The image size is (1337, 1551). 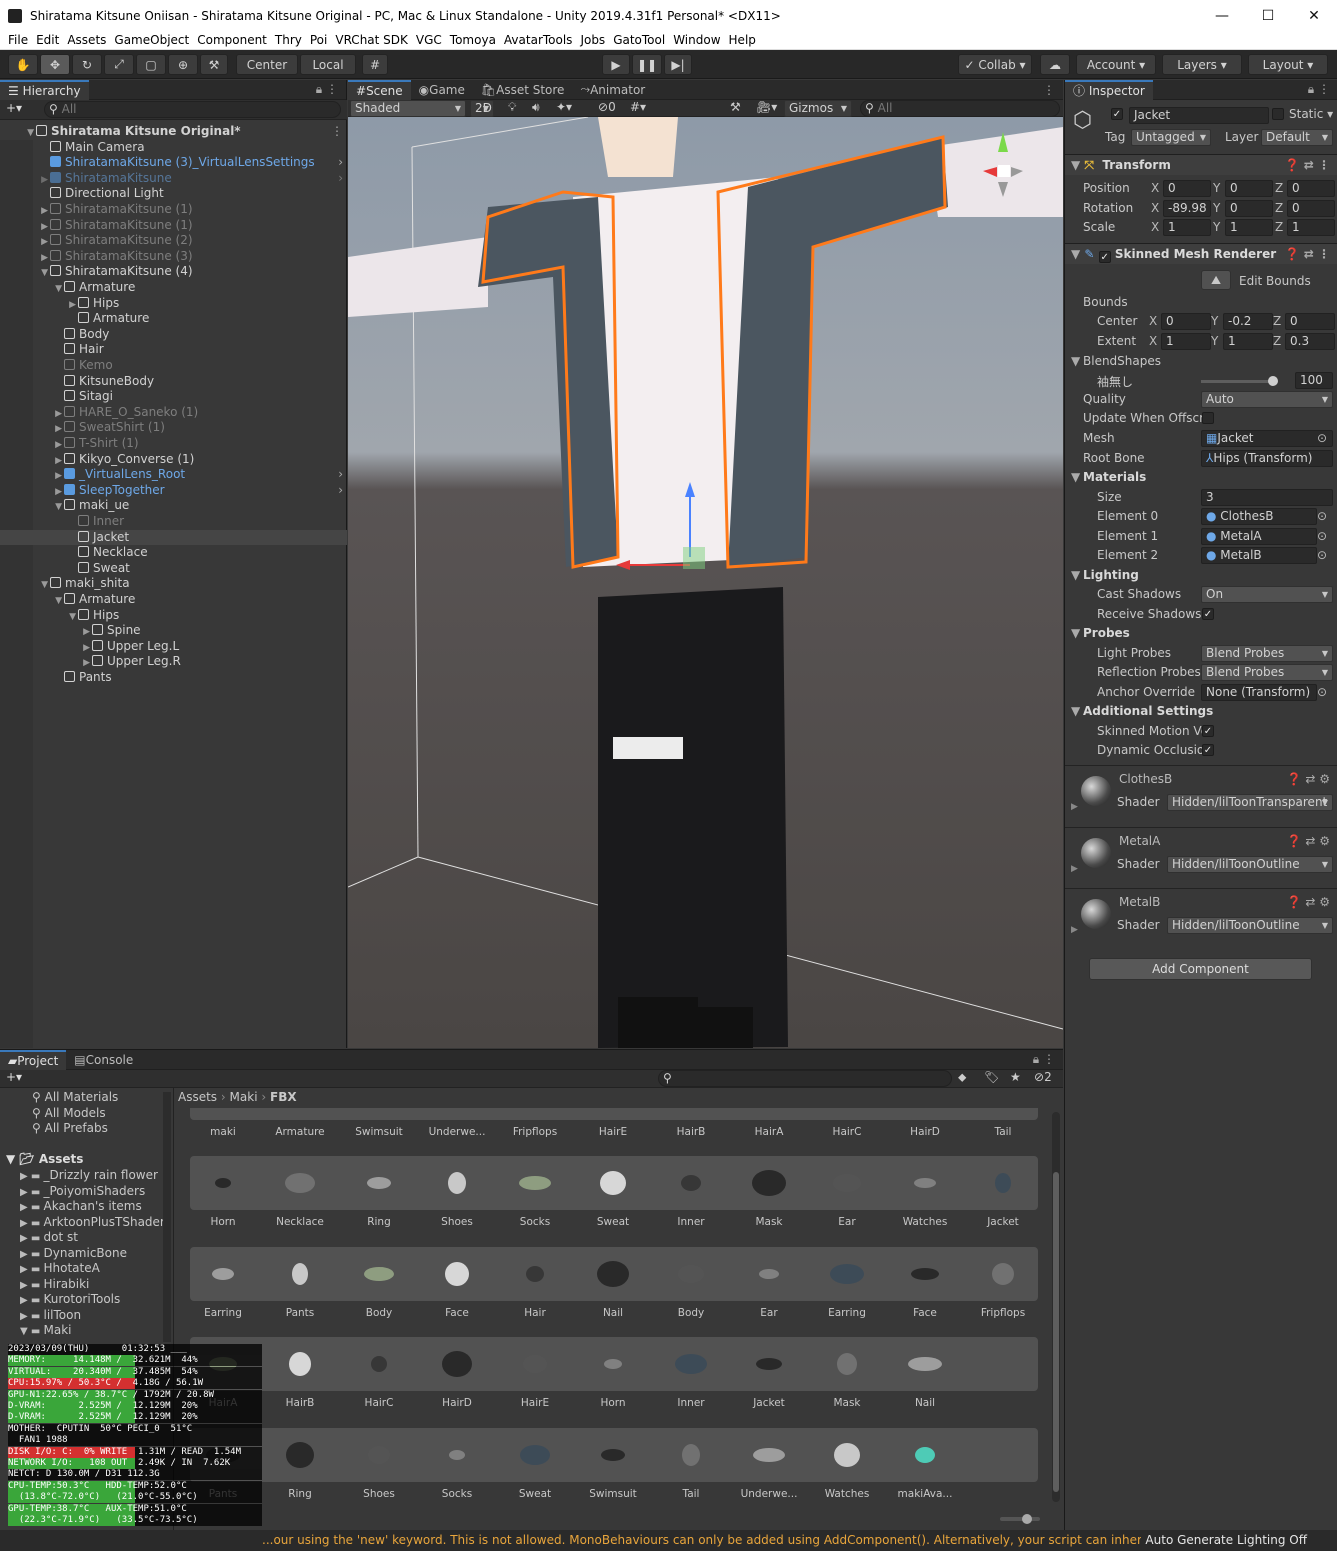 What do you see at coordinates (87, 64) in the screenshot?
I see `rotate-tool-icon: ↻` at bounding box center [87, 64].